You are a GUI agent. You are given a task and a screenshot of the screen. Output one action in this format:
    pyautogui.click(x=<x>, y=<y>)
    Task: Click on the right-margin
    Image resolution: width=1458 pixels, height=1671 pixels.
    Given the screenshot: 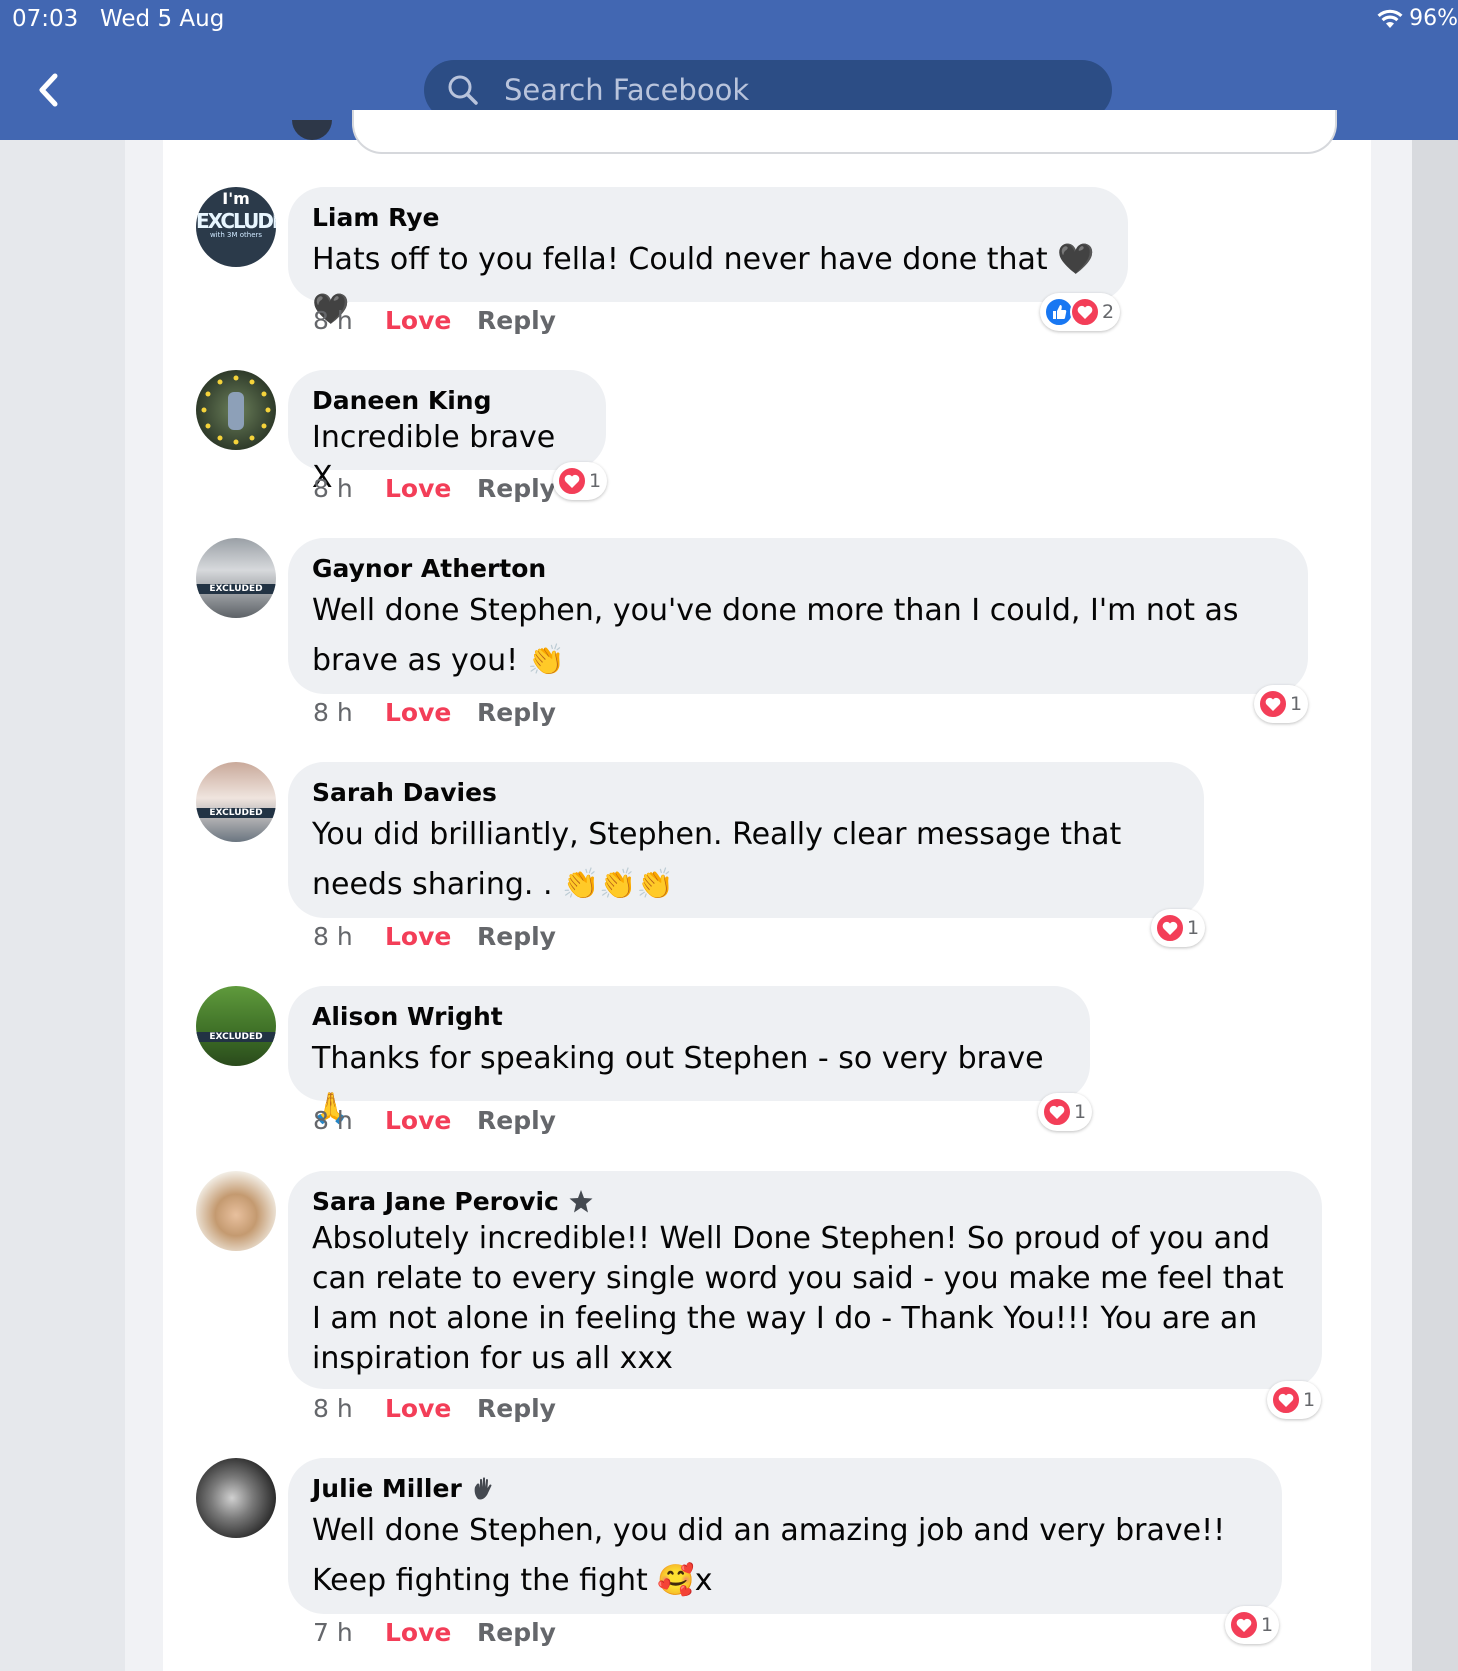 What is the action you would take?
    pyautogui.click(x=1435, y=905)
    